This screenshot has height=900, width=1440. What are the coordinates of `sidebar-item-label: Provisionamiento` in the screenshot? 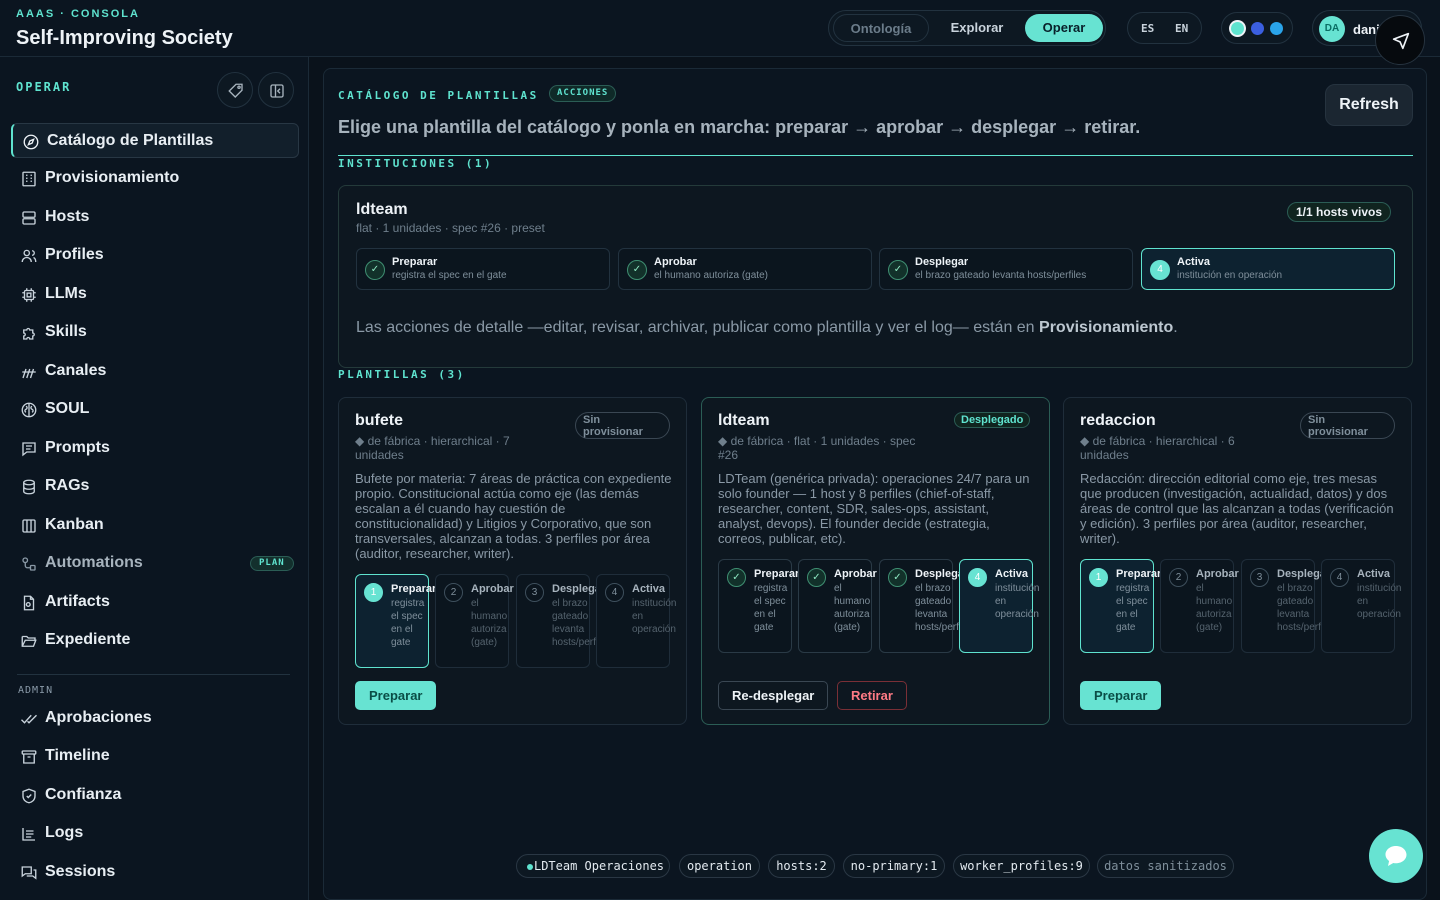 It's located at (112, 177).